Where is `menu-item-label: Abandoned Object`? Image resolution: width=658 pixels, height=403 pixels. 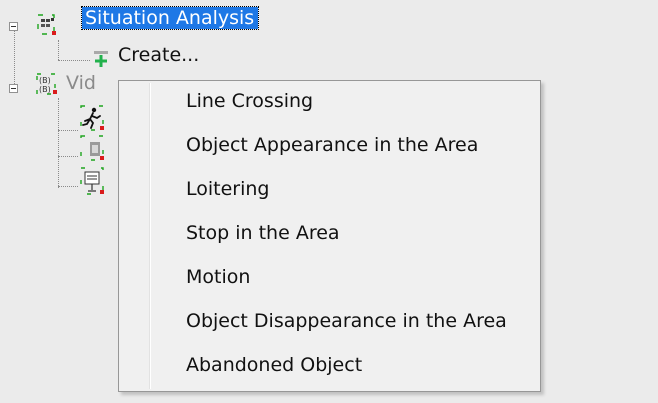
menu-item-label: Abandoned Object is located at coordinates (274, 365).